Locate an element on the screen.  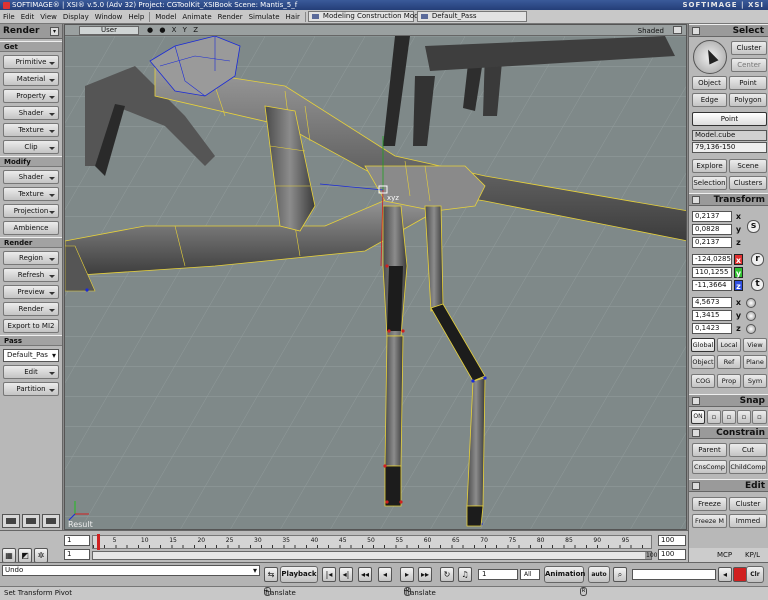
timeline-cursor is located at coordinates (98, 542).